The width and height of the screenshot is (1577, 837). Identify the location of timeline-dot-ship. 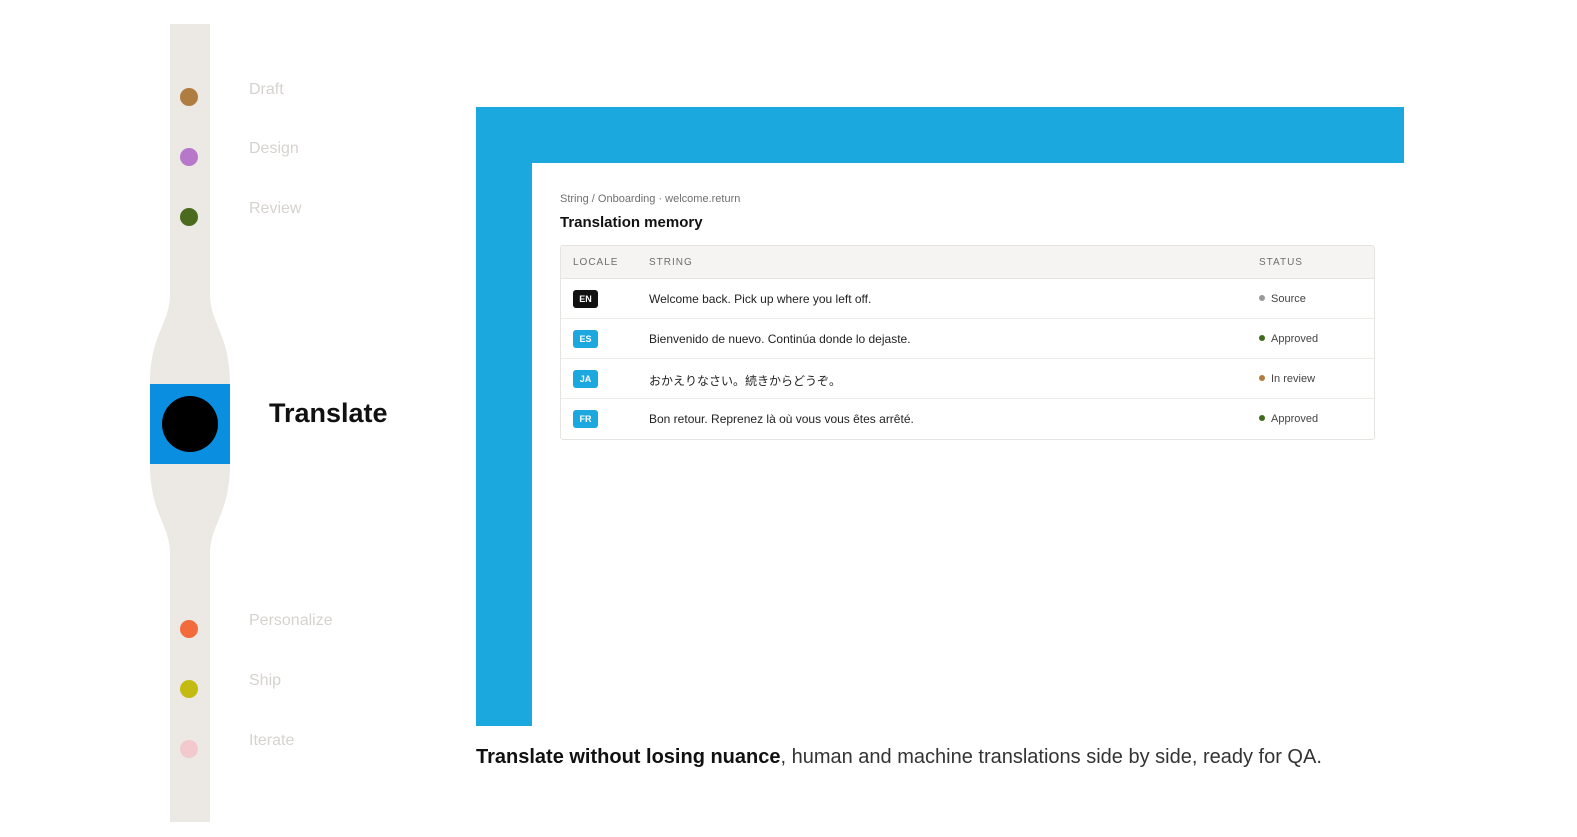
(189, 689).